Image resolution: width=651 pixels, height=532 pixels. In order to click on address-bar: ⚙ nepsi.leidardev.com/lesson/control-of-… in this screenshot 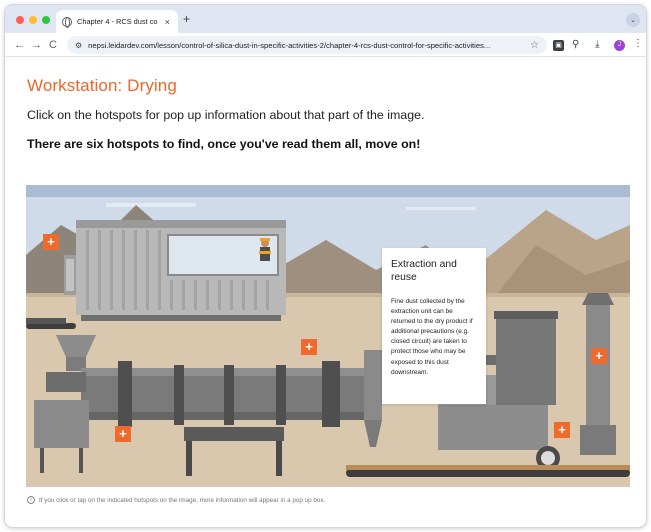, I will do `click(307, 45)`.